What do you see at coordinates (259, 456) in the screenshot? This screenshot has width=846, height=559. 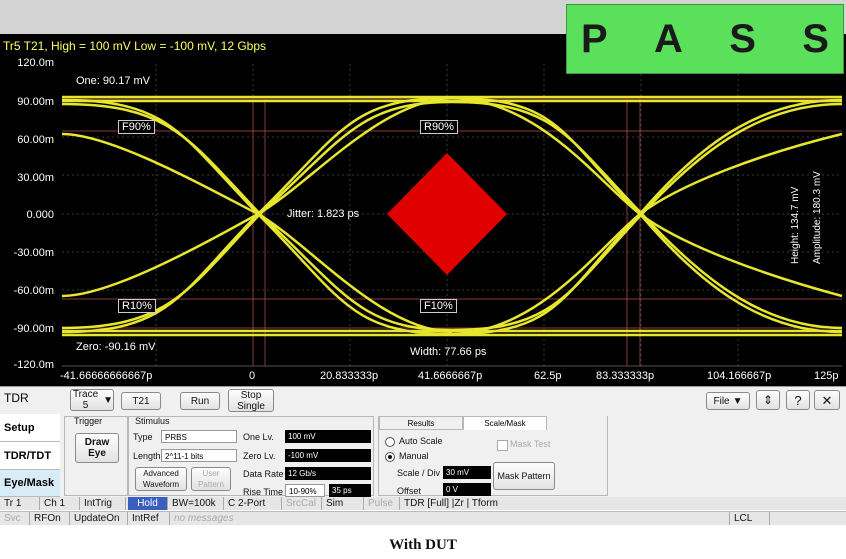 I see `zero-level-field-label: Zero Lv.` at bounding box center [259, 456].